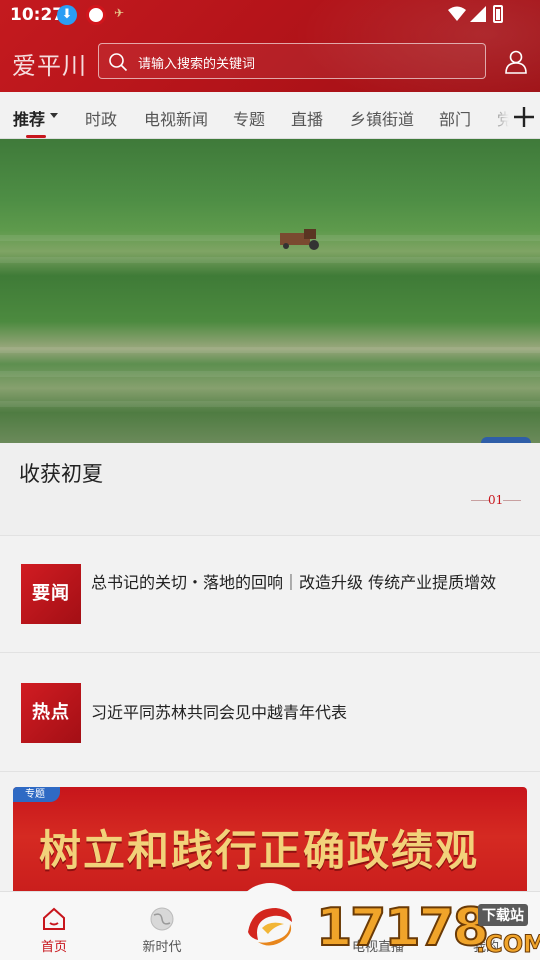  Describe the element at coordinates (96, 15) in the screenshot. I see `app-notification-icon` at that location.